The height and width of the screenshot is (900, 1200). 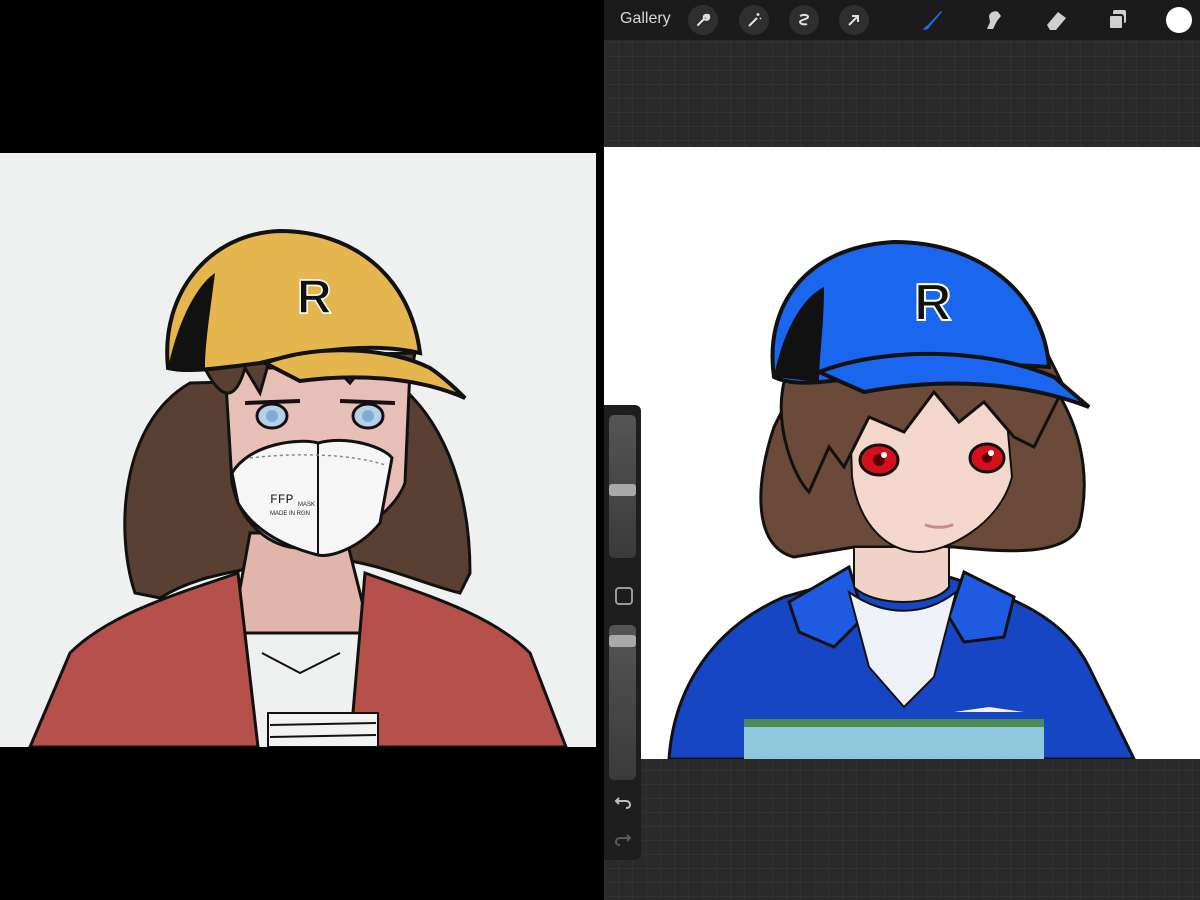 What do you see at coordinates (1056, 20) in the screenshot?
I see `eraser-icon` at bounding box center [1056, 20].